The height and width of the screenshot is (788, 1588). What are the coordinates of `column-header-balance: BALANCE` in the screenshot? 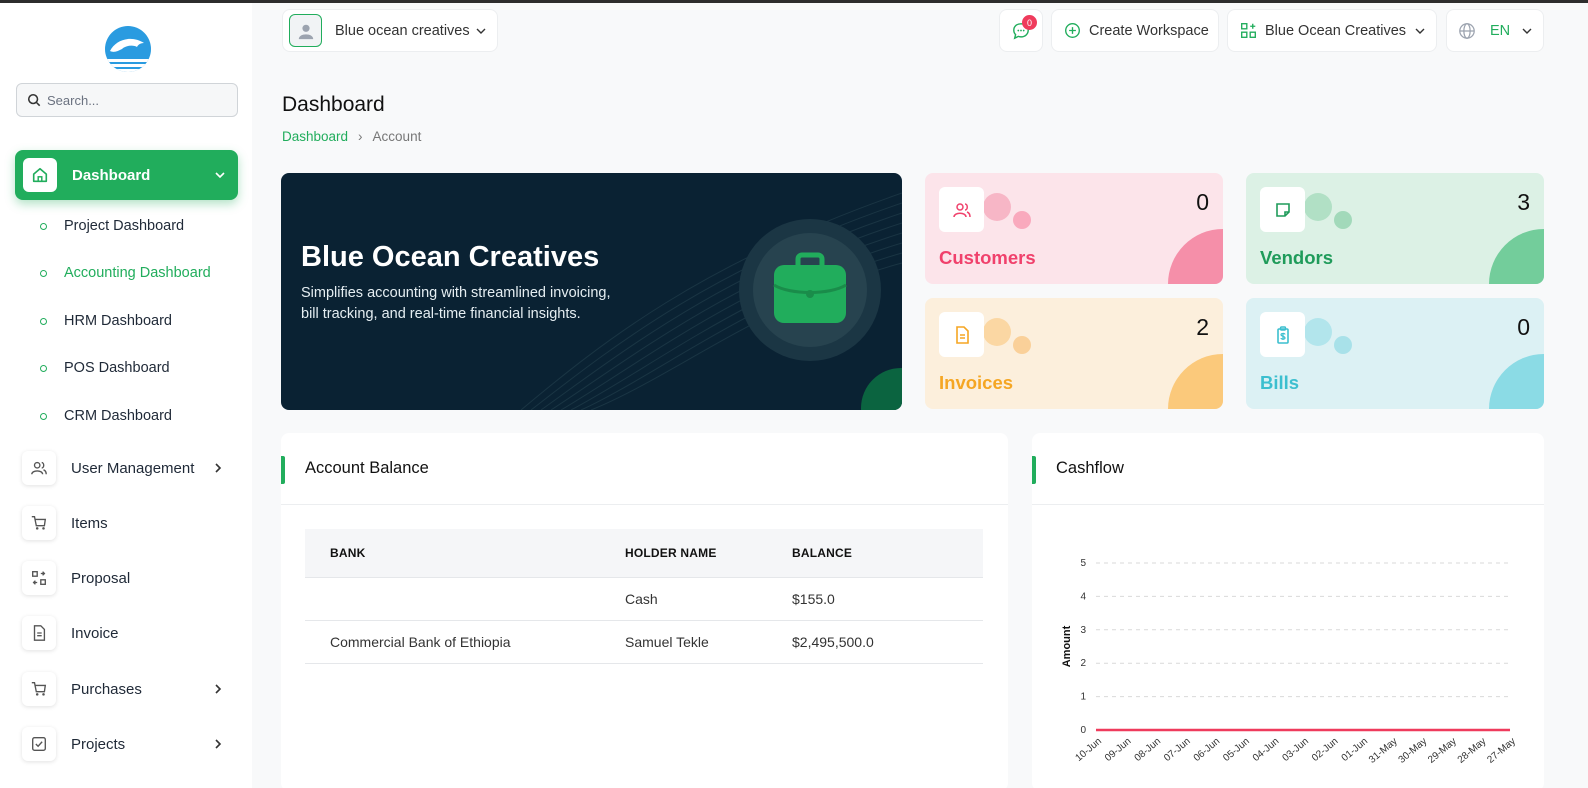 It's located at (887, 553).